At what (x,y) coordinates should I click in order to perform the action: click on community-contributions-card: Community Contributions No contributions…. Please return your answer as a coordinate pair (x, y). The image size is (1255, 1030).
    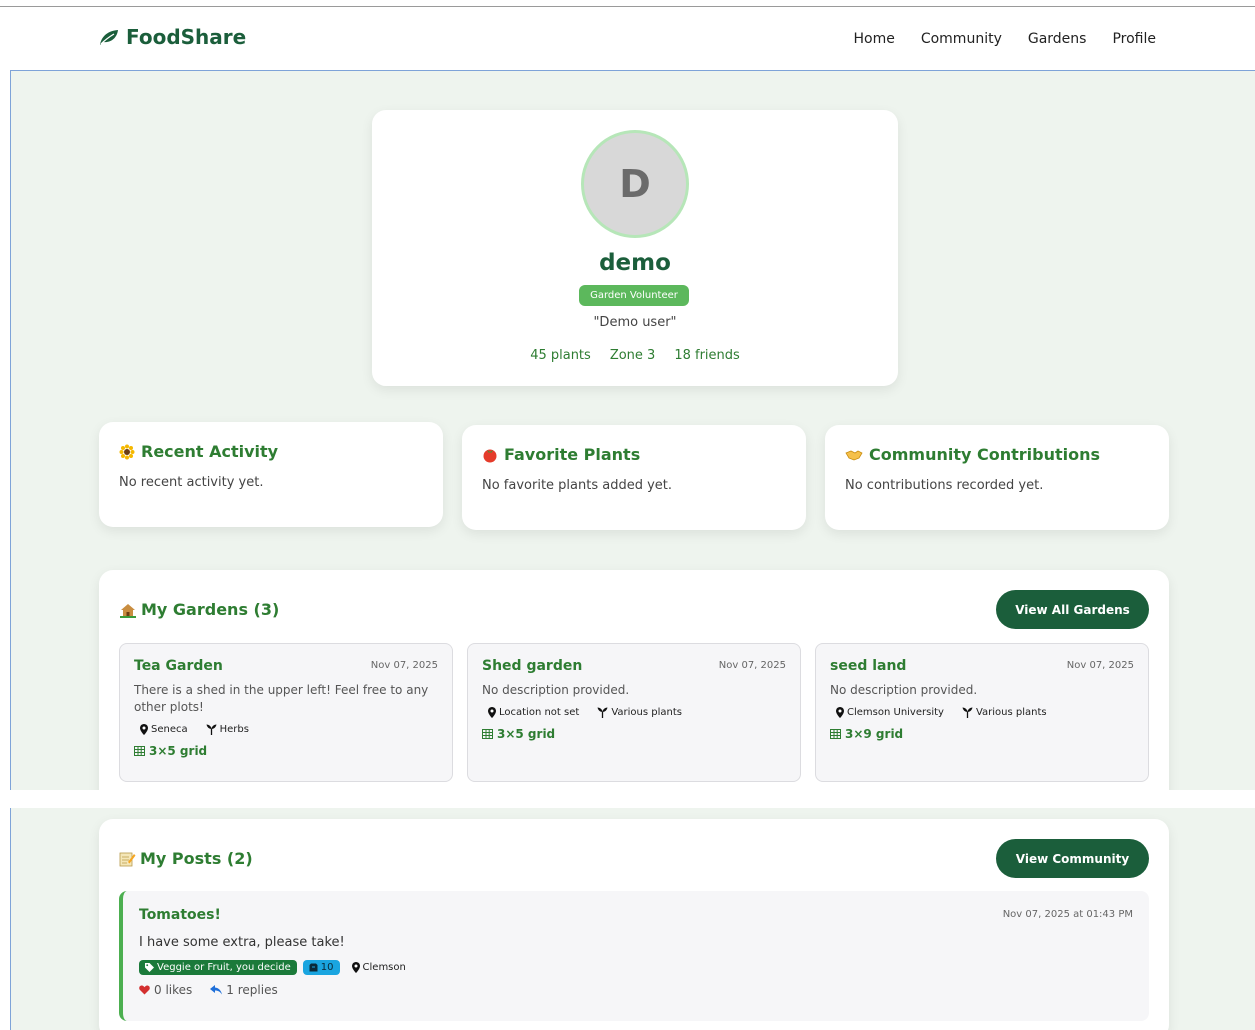
    Looking at the image, I should click on (997, 477).